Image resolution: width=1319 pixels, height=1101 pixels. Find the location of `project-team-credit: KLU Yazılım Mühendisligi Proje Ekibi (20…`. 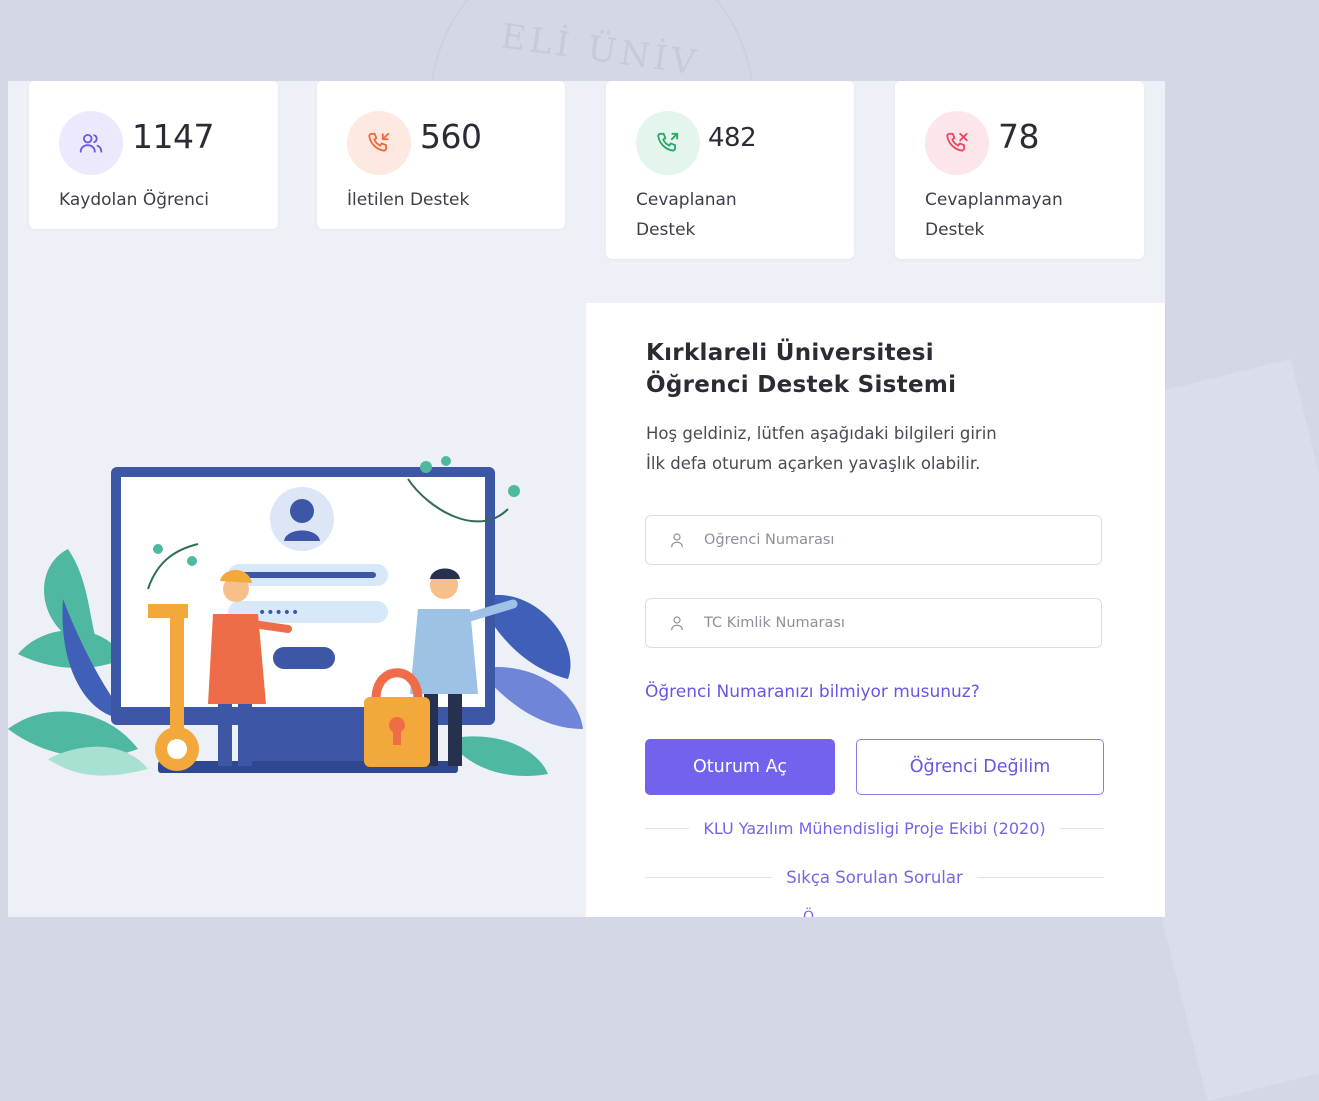

project-team-credit: KLU Yazılım Mühendisligi Proje Ekibi (20… is located at coordinates (874, 828).